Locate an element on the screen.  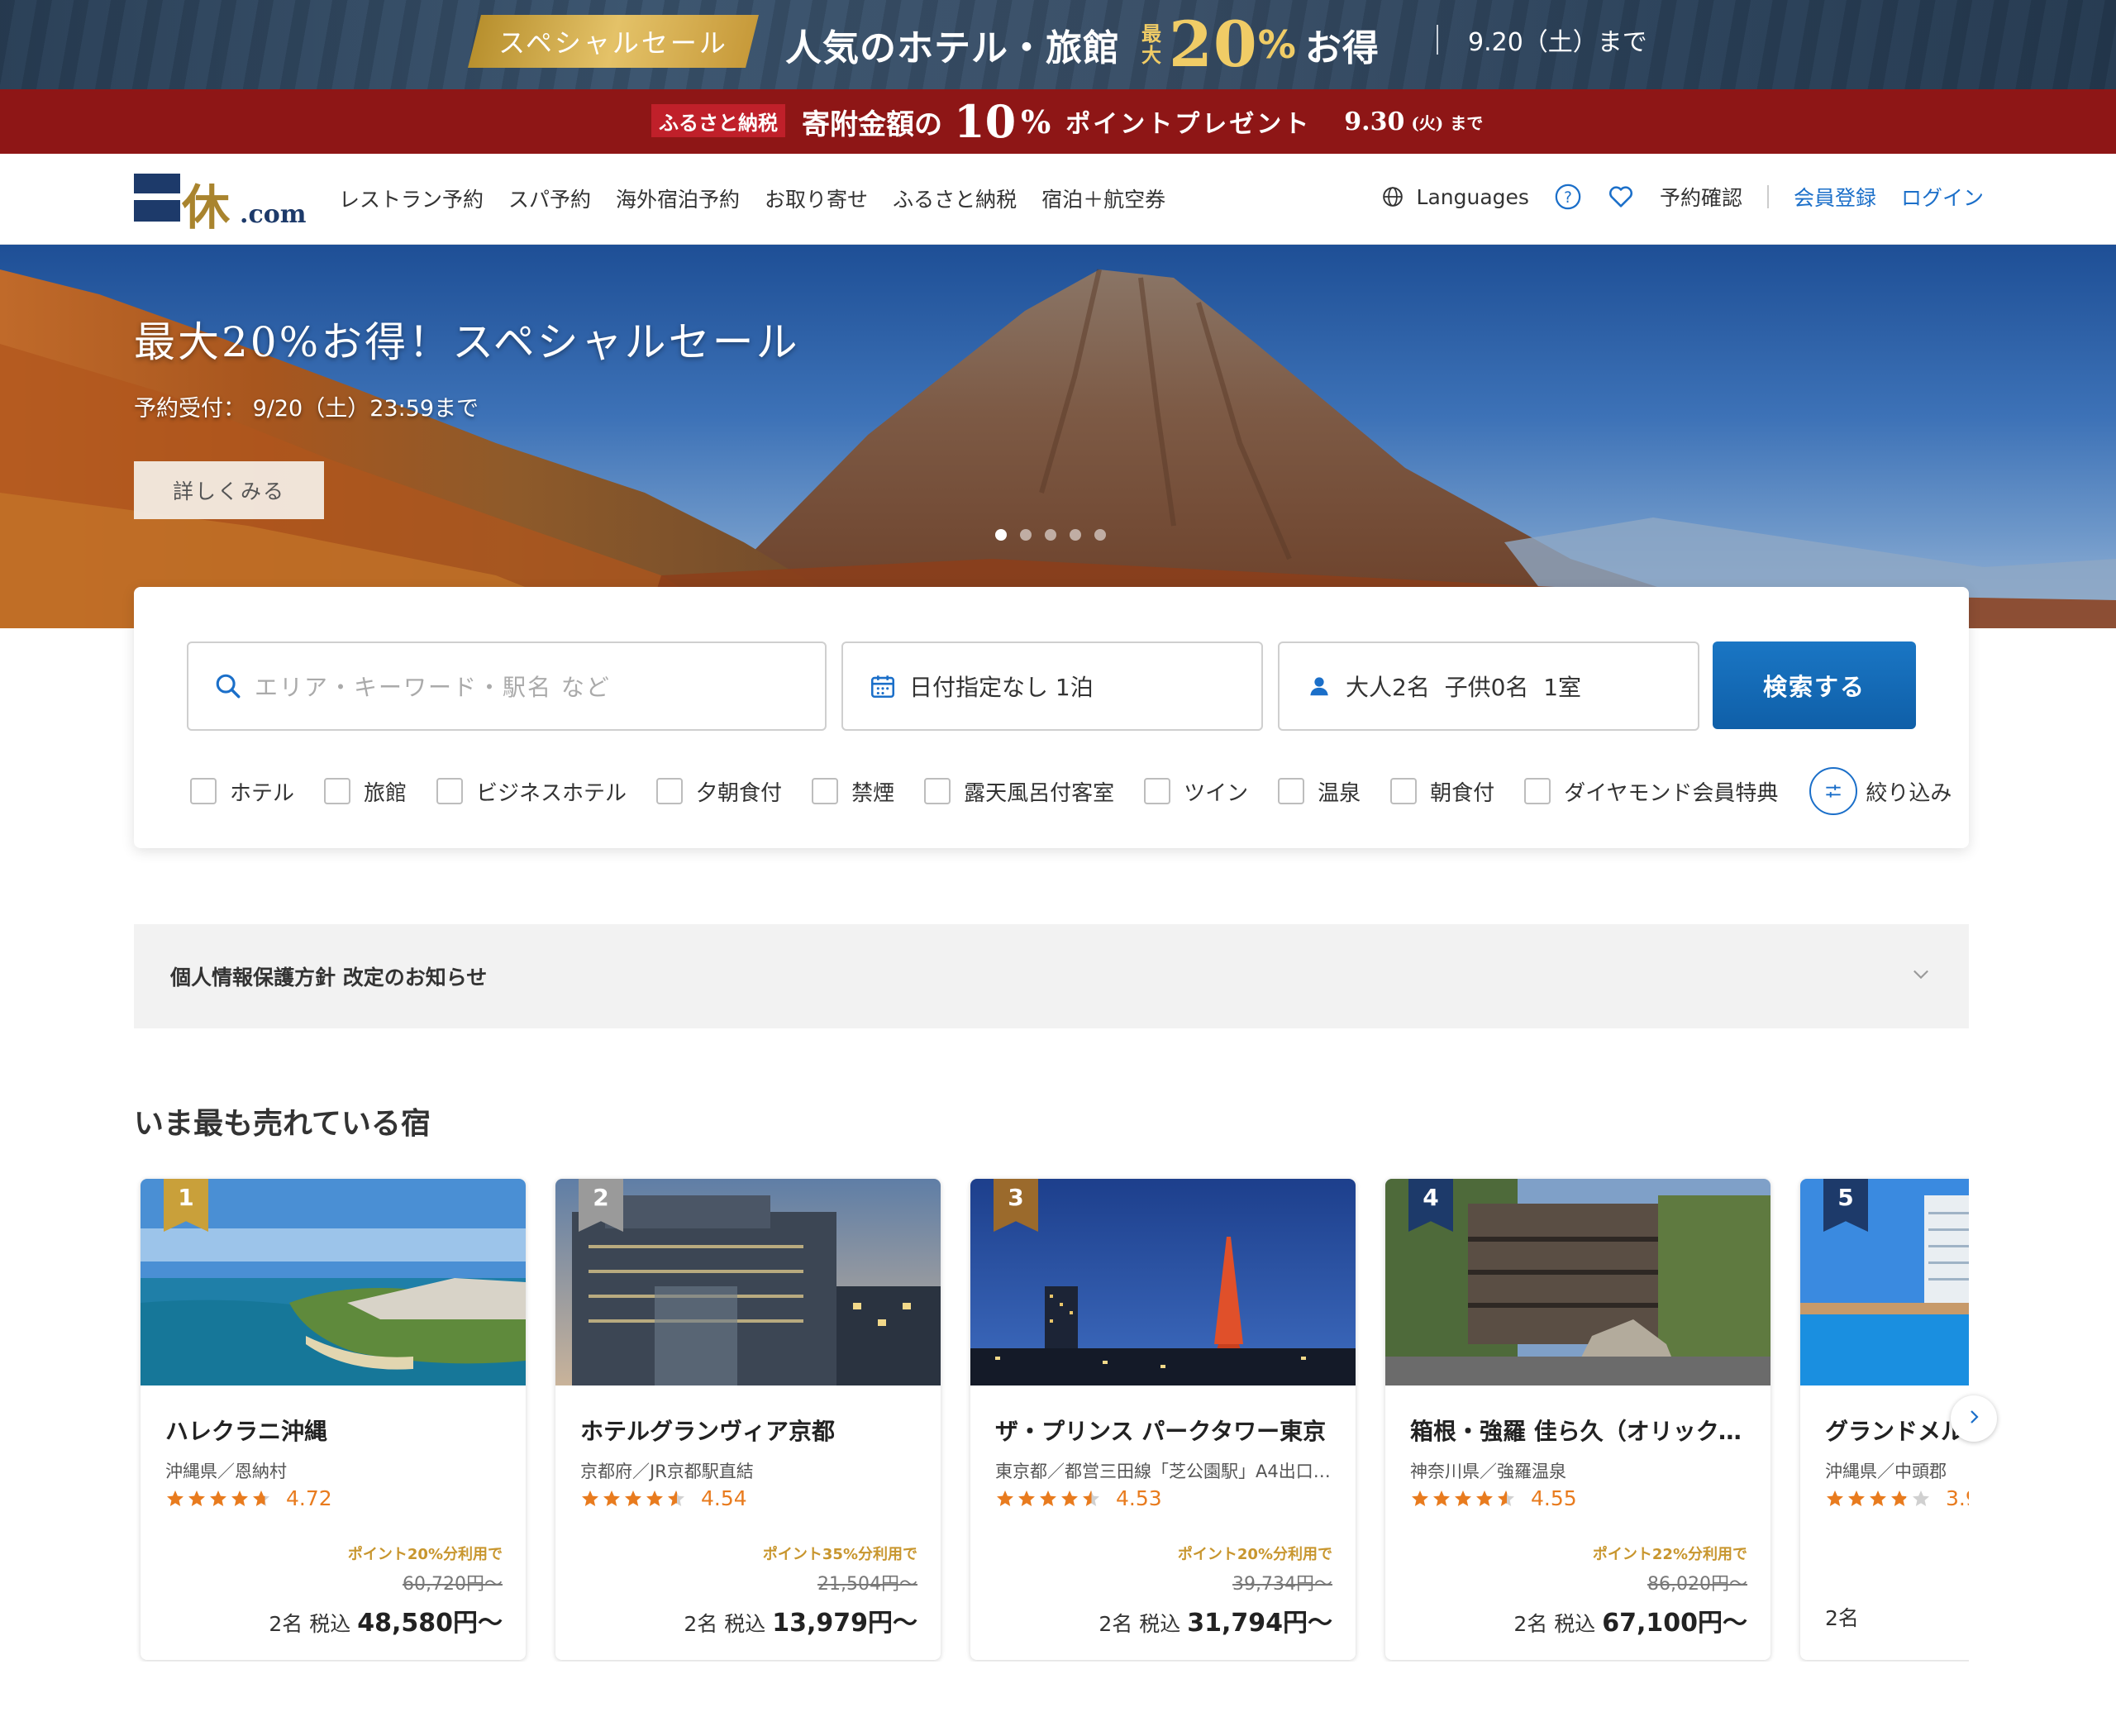
carousel-dots is located at coordinates (1050, 535).